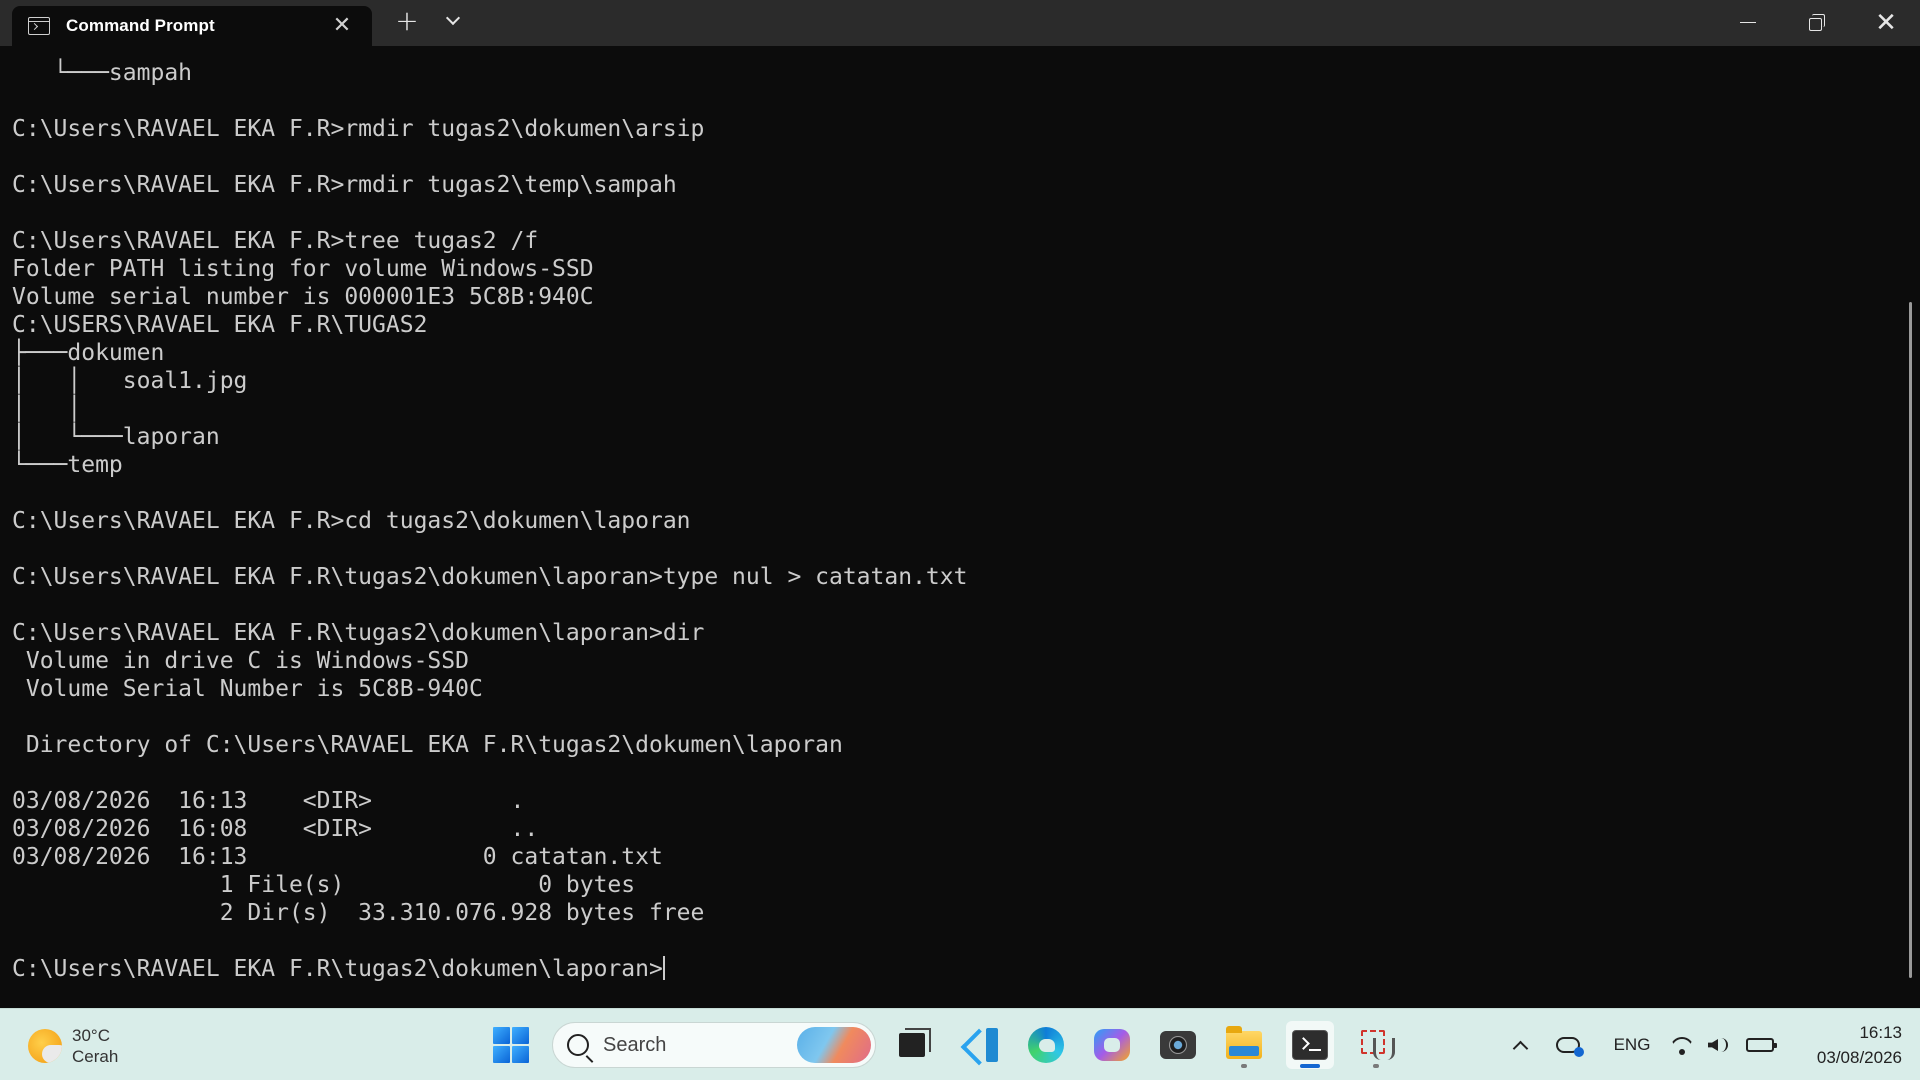 The height and width of the screenshot is (1080, 1920). I want to click on terminal-line: C:\USERS\RAVAEL EKA F.R\TUGAS2, so click(220, 325).